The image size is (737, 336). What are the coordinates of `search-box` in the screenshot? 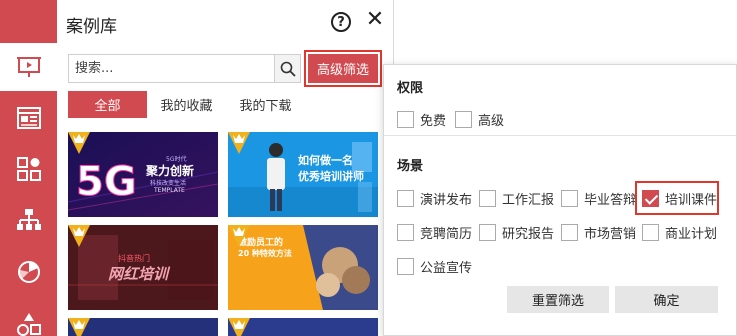 It's located at (184, 68).